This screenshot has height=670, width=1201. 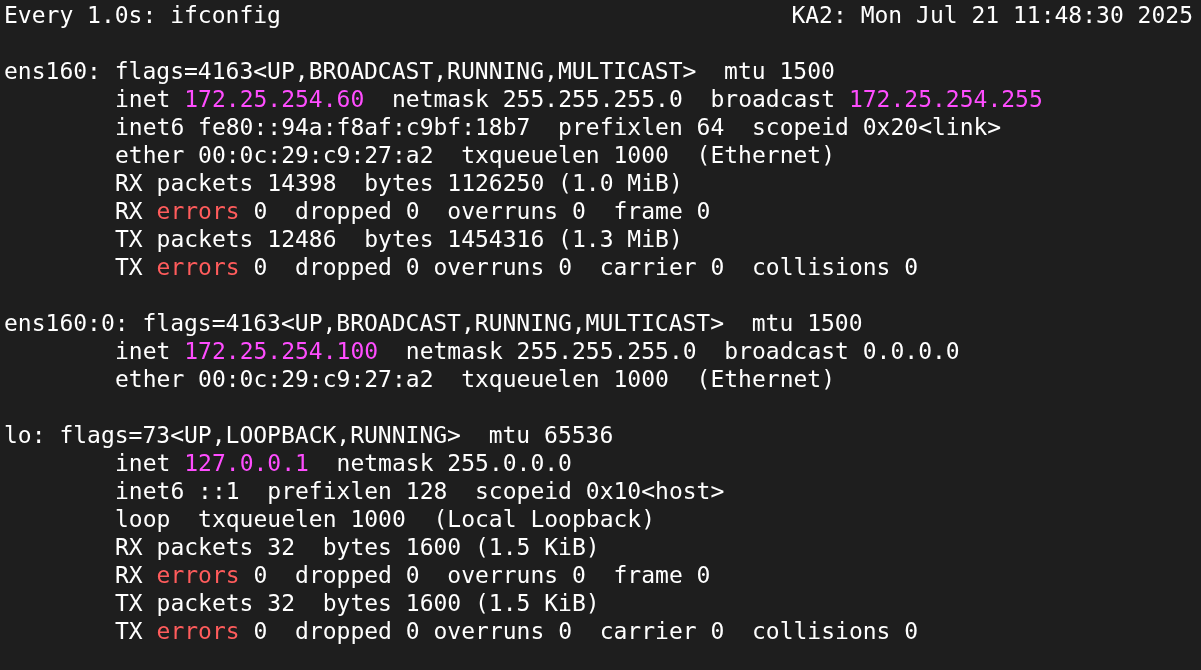 I want to click on terminal-line: inet6 ::1 prefixlen 128 scopeid 0x10<host>, so click(x=420, y=491).